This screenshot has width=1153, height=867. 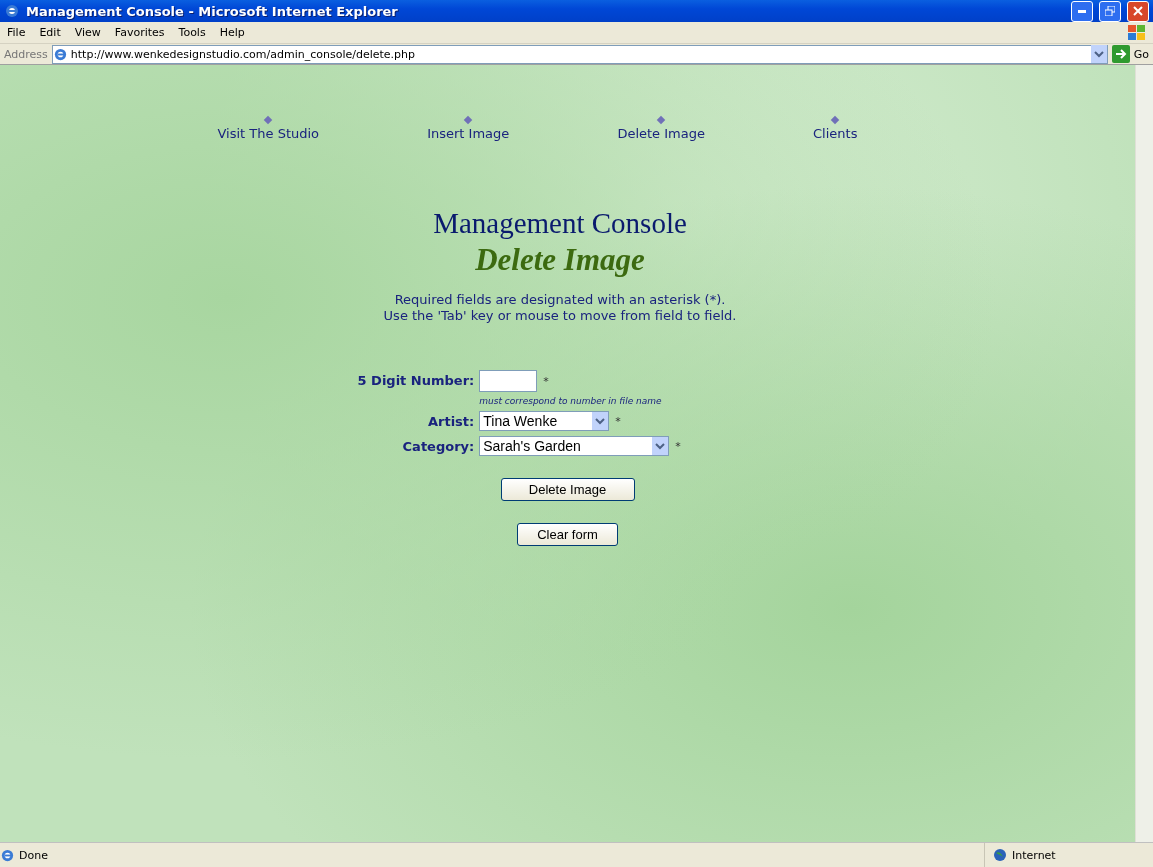 I want to click on instruction-text: Use the 'Tab' key or mouse to move from field to field., so click(x=560, y=316).